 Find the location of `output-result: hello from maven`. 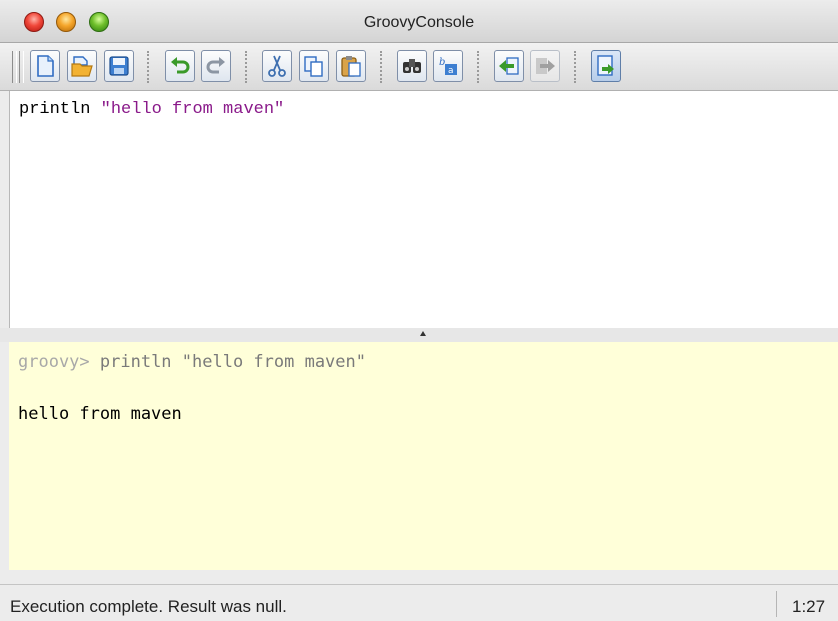

output-result: hello from maven is located at coordinates (100, 414).